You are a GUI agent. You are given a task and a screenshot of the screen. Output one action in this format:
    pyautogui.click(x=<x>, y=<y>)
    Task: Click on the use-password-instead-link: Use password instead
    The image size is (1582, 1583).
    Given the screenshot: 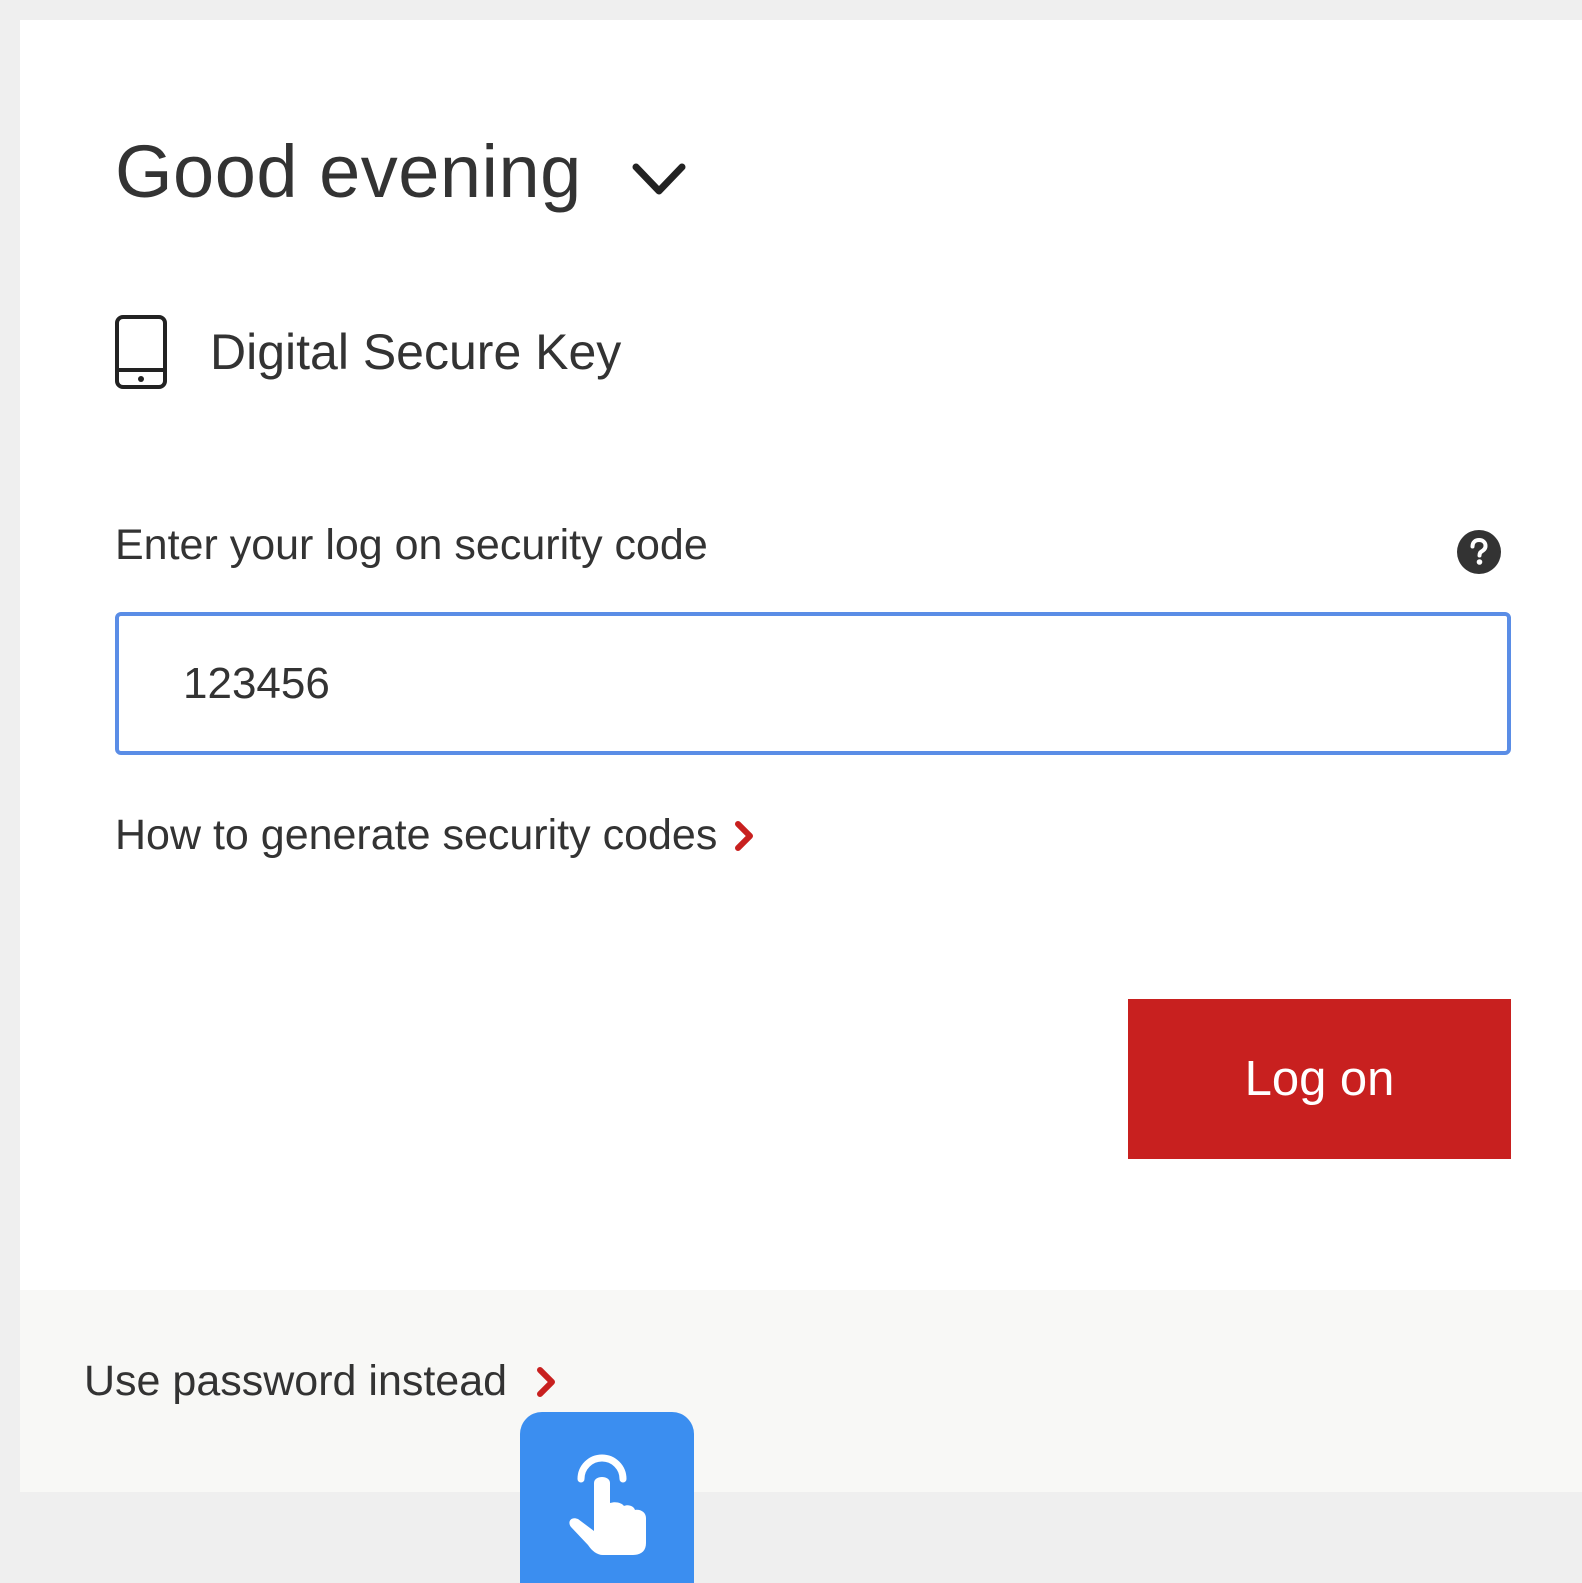 What is the action you would take?
    pyautogui.click(x=320, y=1381)
    